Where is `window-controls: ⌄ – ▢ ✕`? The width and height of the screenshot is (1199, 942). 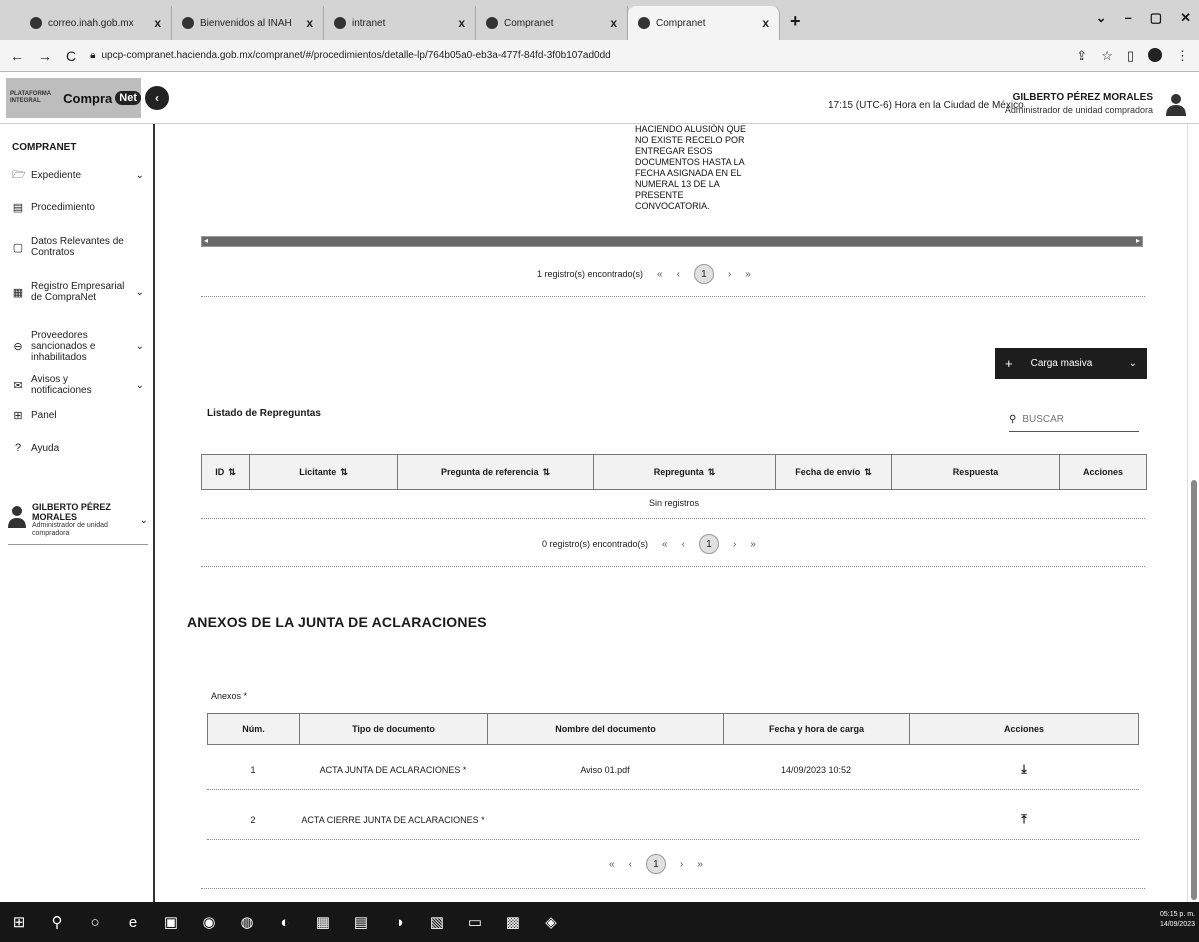 window-controls: ⌄ – ▢ ✕ is located at coordinates (1143, 18).